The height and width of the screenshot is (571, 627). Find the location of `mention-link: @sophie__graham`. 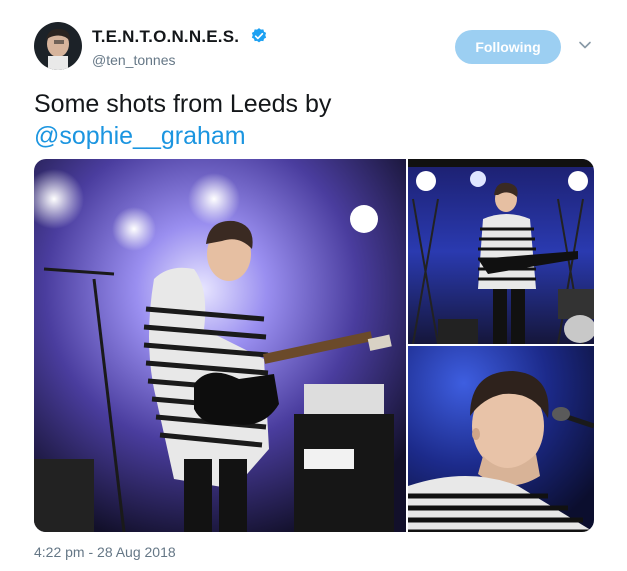

mention-link: @sophie__graham is located at coordinates (140, 136).